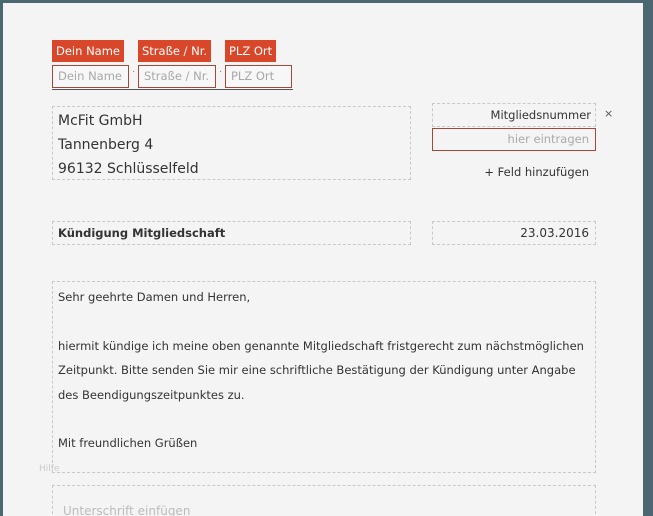  Describe the element at coordinates (514, 139) in the screenshot. I see `member-number-input: hier eintragen` at that location.